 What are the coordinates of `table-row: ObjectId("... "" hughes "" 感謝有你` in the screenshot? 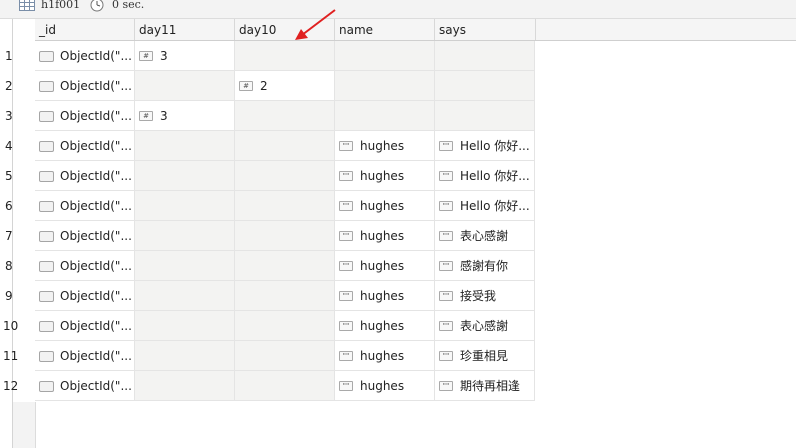 It's located at (285, 266).